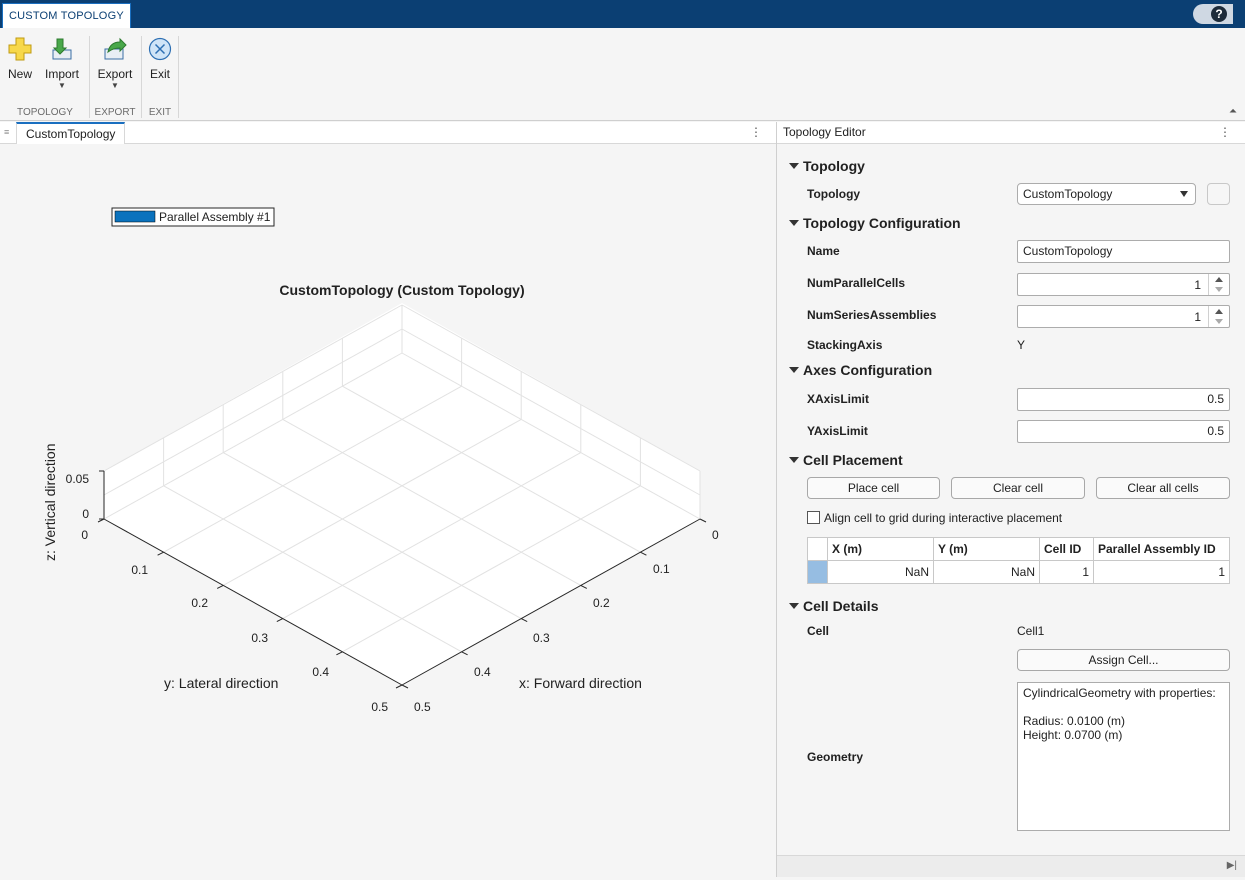 The width and height of the screenshot is (1245, 880). Describe the element at coordinates (19, 74) in the screenshot. I see `new-label: New` at that location.